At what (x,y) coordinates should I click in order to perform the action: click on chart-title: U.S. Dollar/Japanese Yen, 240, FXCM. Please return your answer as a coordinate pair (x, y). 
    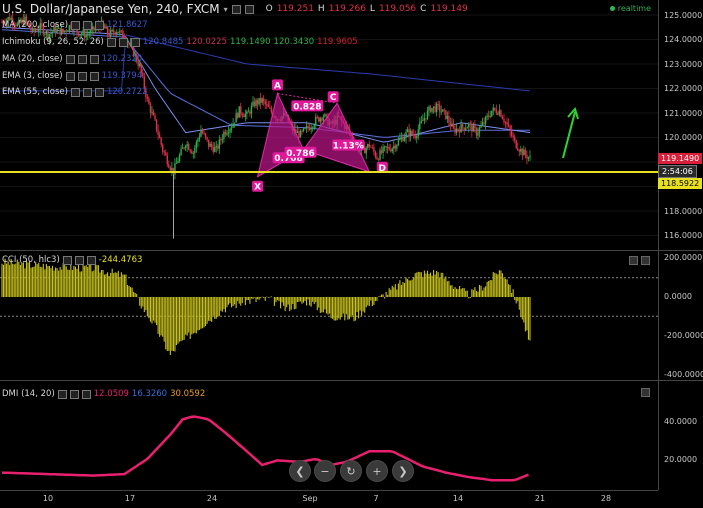
    Looking at the image, I should click on (111, 9).